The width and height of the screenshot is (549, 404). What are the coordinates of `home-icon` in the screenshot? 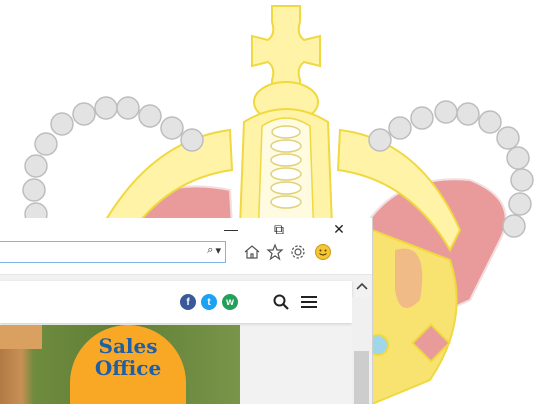 It's located at (252, 252).